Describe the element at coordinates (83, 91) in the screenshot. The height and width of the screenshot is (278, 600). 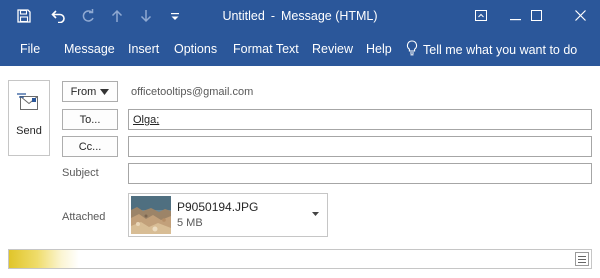
I see `from-button-label: From` at that location.